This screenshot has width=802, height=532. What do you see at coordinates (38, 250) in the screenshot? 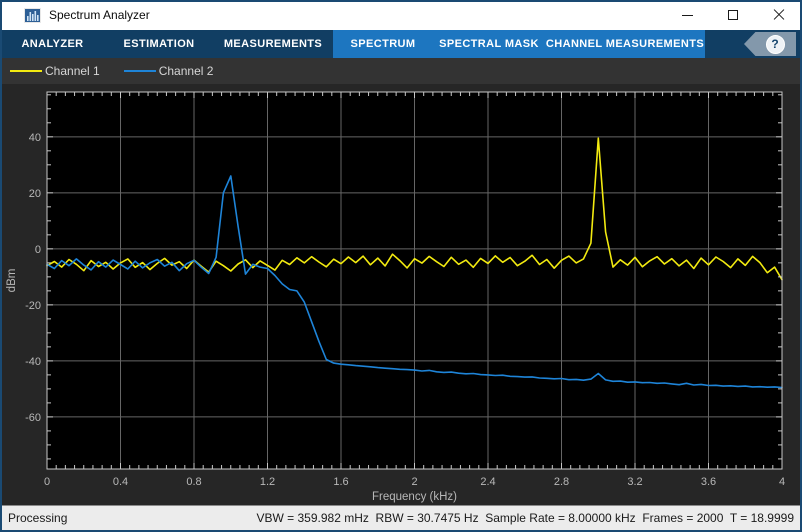
I see `y-tick-label: 0` at bounding box center [38, 250].